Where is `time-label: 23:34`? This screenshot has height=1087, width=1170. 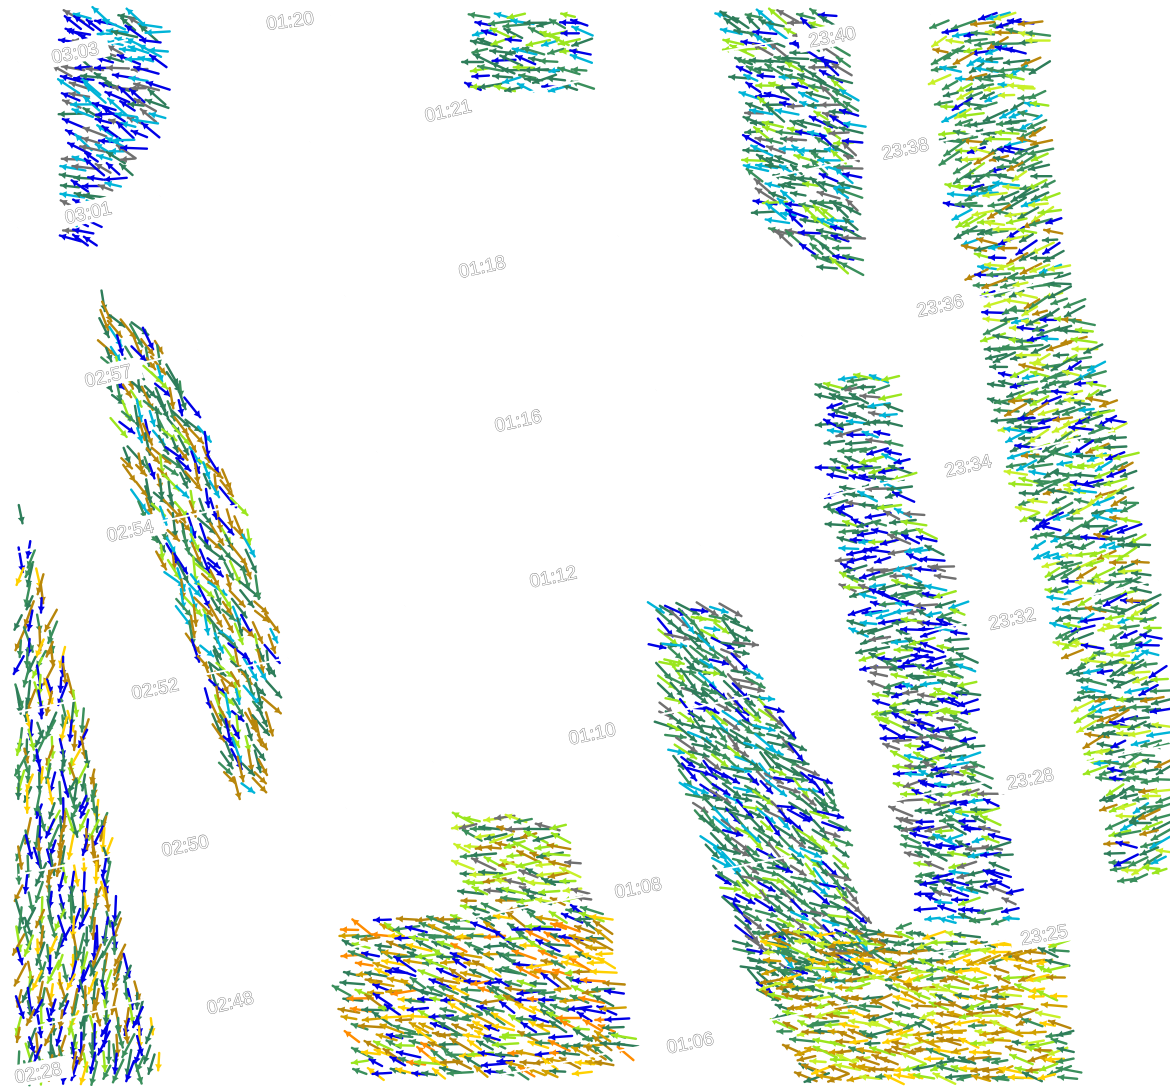
time-label: 23:34 is located at coordinates (968, 466).